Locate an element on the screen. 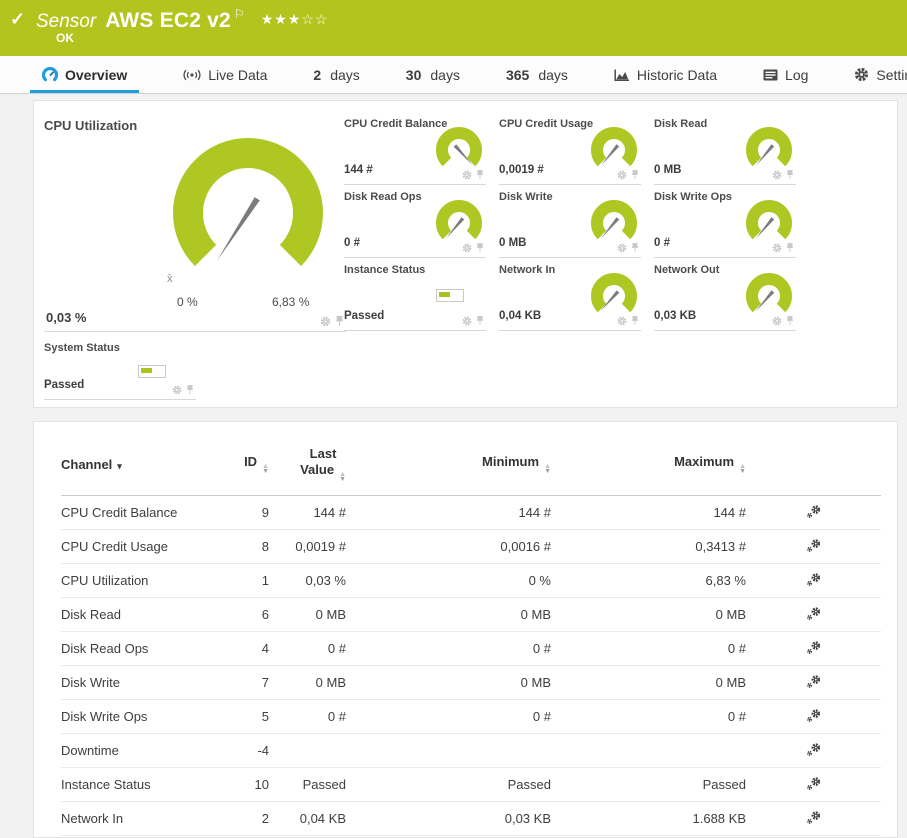  col-header-last-value: Last Value ▲ ▼ is located at coordinates (307, 459).